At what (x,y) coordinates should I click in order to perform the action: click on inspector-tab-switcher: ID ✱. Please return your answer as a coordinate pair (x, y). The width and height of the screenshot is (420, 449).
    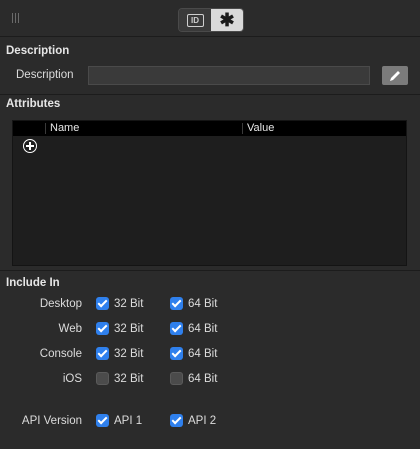
    Looking at the image, I should click on (211, 20).